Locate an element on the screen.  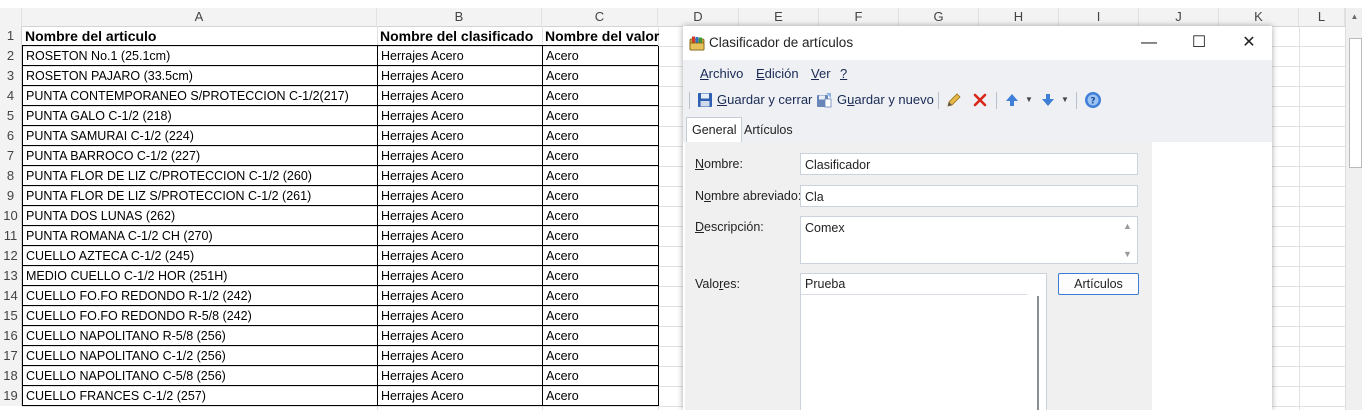
table-cell: PUNTA BARROCO C-1/2 (227) is located at coordinates (200, 156).